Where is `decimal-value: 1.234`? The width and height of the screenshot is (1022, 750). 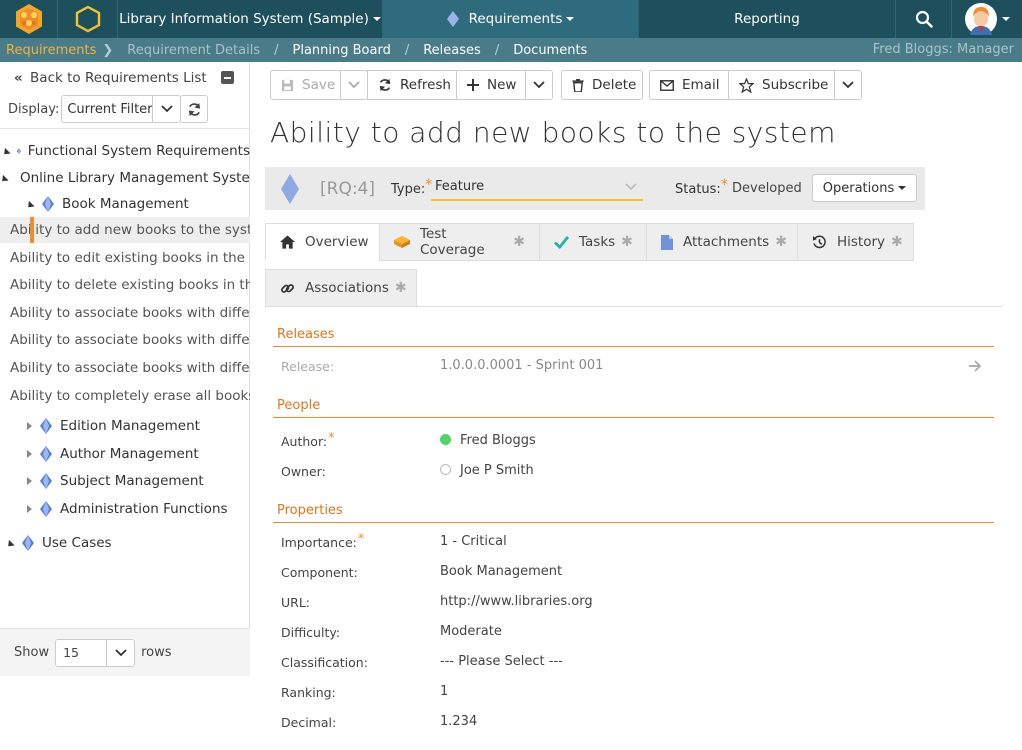 decimal-value: 1.234 is located at coordinates (458, 721).